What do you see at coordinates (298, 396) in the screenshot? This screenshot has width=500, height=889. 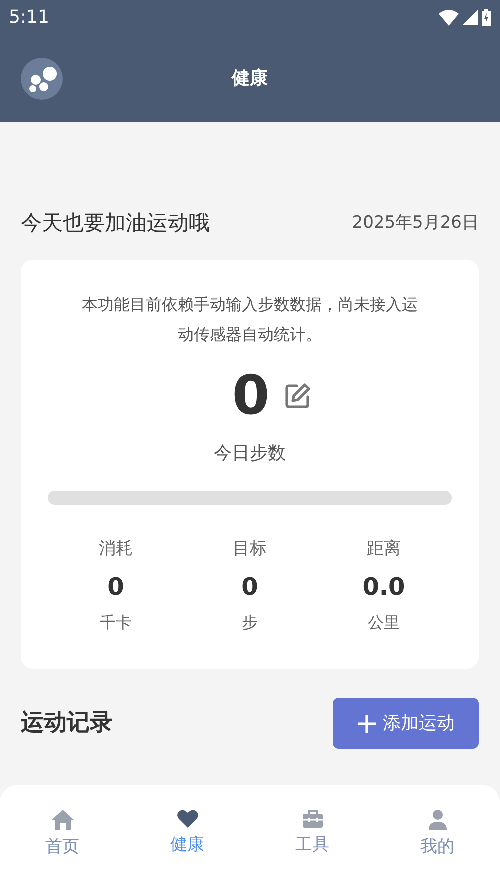 I see `edit-icon` at bounding box center [298, 396].